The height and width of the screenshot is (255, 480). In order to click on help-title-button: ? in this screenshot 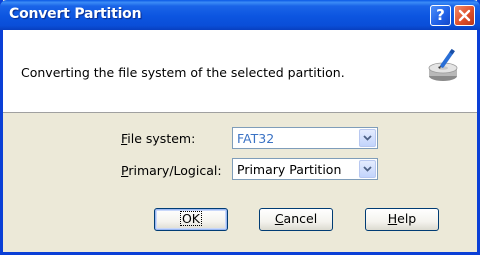, I will do `click(440, 15)`.